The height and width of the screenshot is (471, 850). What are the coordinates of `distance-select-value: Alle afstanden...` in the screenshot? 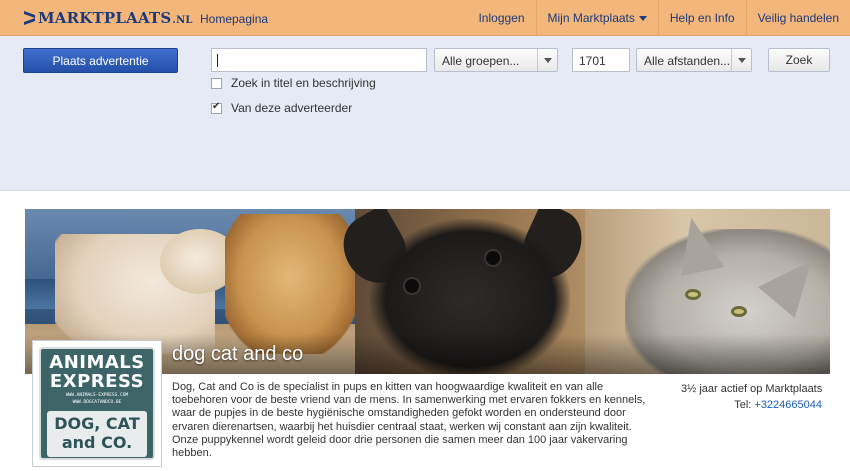 It's located at (687, 61).